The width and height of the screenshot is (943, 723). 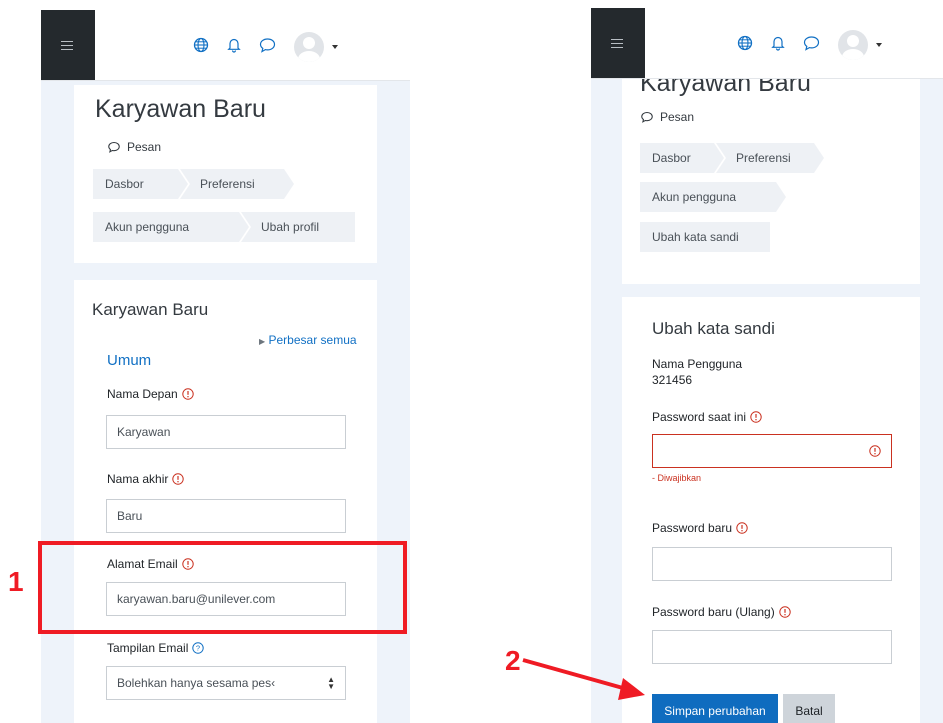 What do you see at coordinates (226, 432) in the screenshot?
I see `first-name-input: Karyawan` at bounding box center [226, 432].